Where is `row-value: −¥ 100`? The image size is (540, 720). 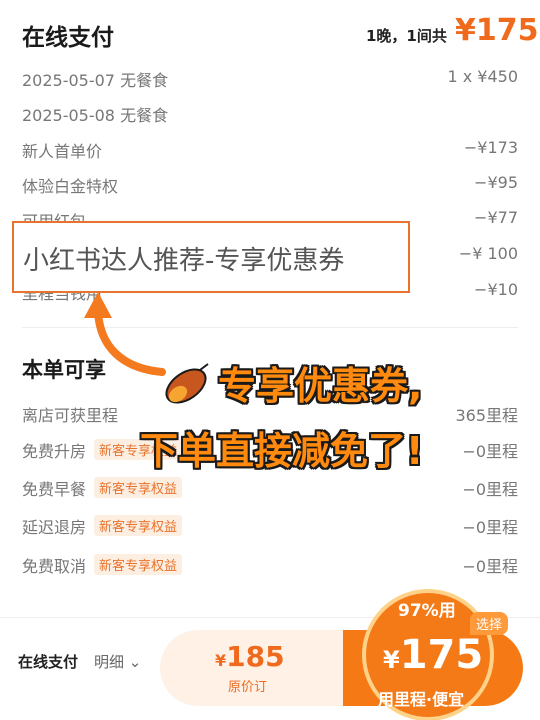
row-value: −¥ 100 is located at coordinates (488, 253).